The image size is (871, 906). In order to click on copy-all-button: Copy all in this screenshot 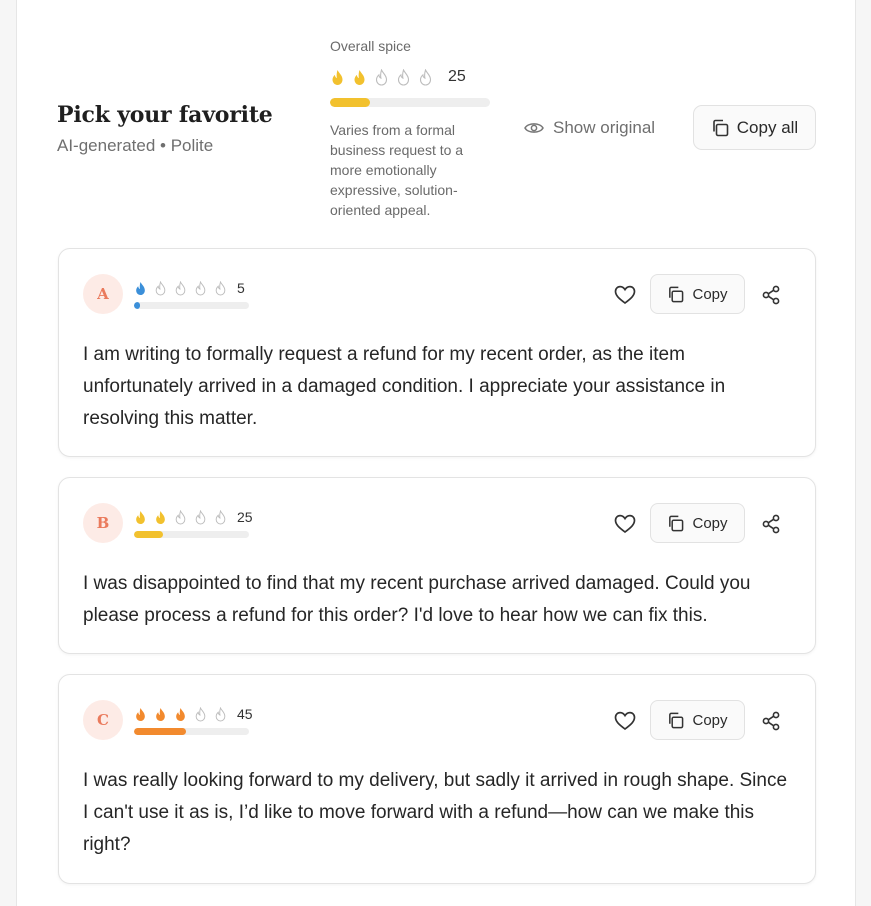, I will do `click(754, 127)`.